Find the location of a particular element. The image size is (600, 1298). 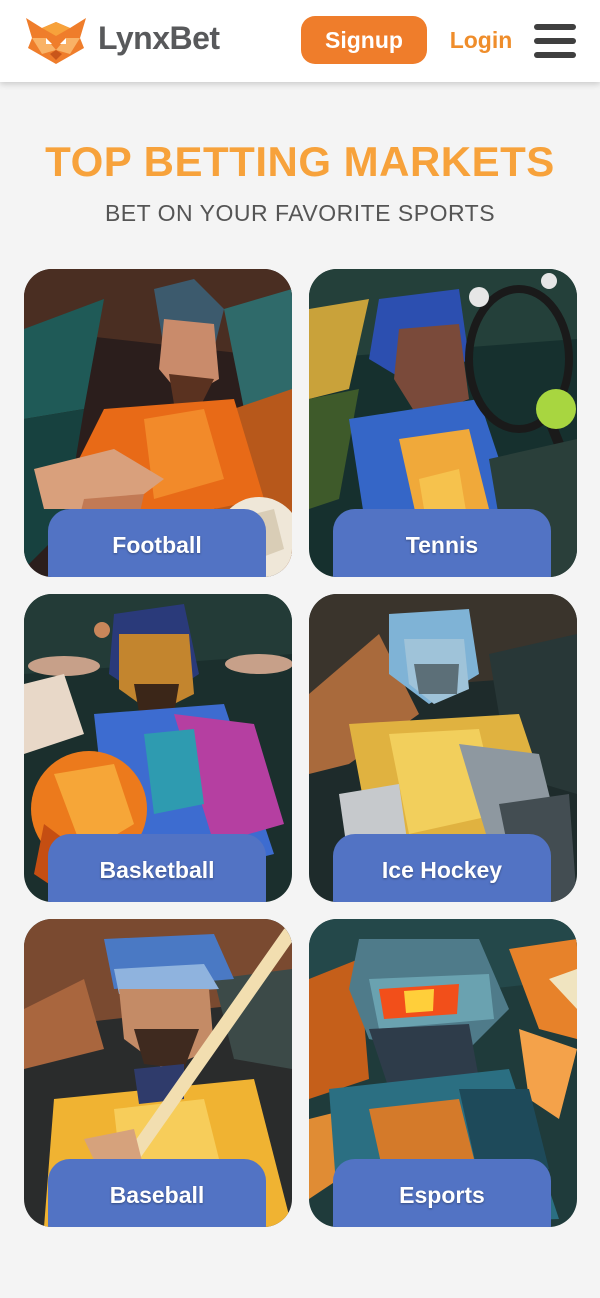

top-header: LynxBet Signup Login is located at coordinates (300, 41).